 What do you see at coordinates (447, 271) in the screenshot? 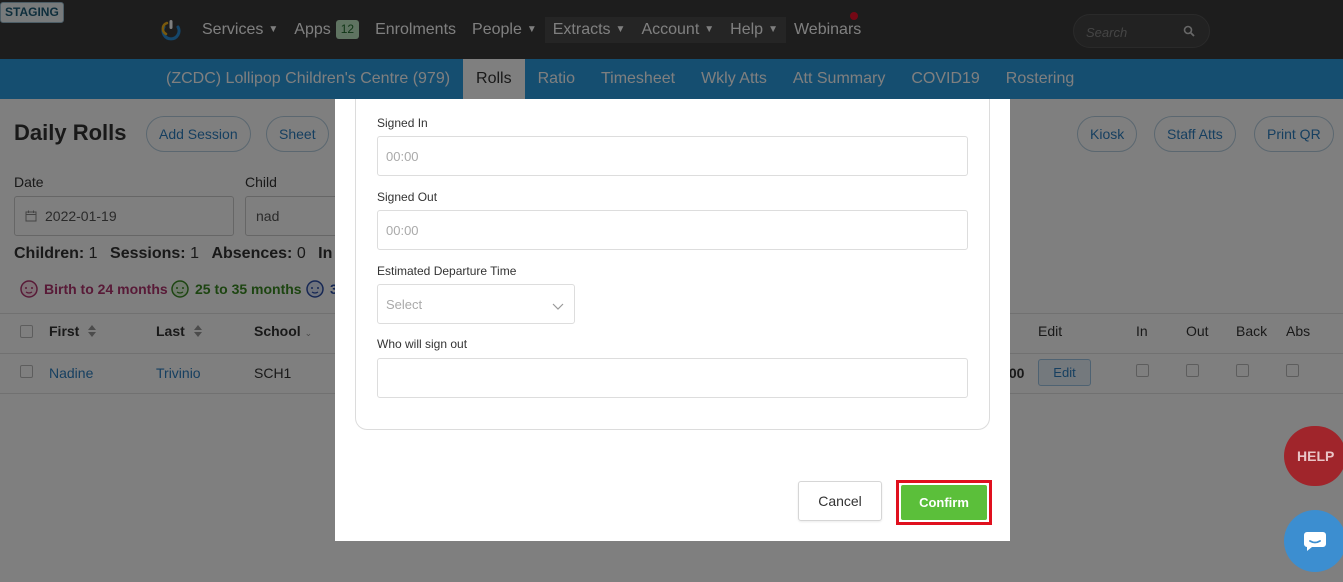
I see `departure-time-label: Estimated Departure Time` at bounding box center [447, 271].